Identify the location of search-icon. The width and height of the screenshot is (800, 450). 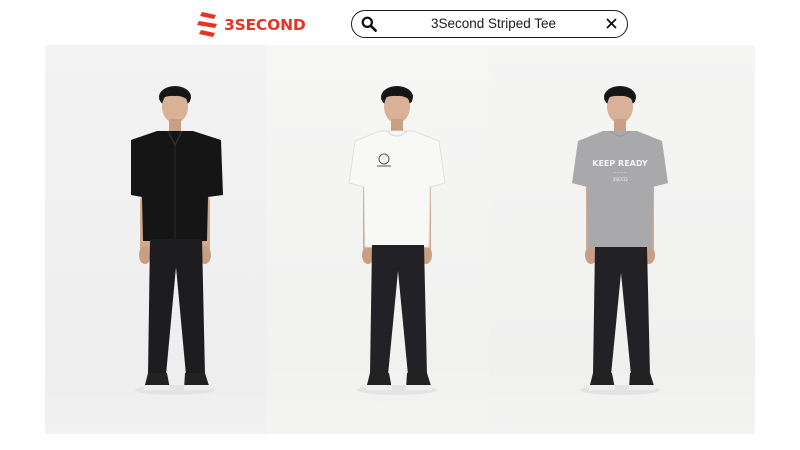
(369, 24).